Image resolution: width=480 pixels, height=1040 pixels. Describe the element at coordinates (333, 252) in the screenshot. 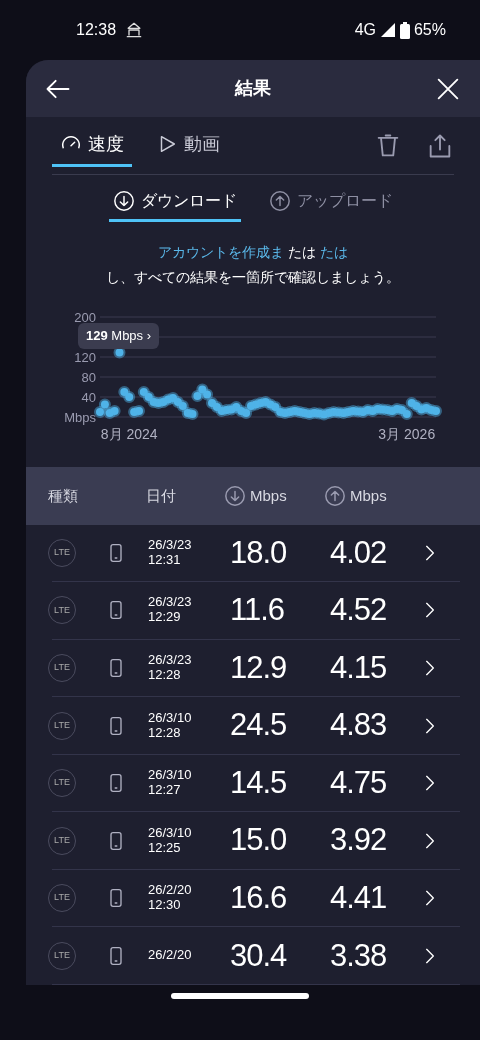

I see `account-link: たは` at that location.